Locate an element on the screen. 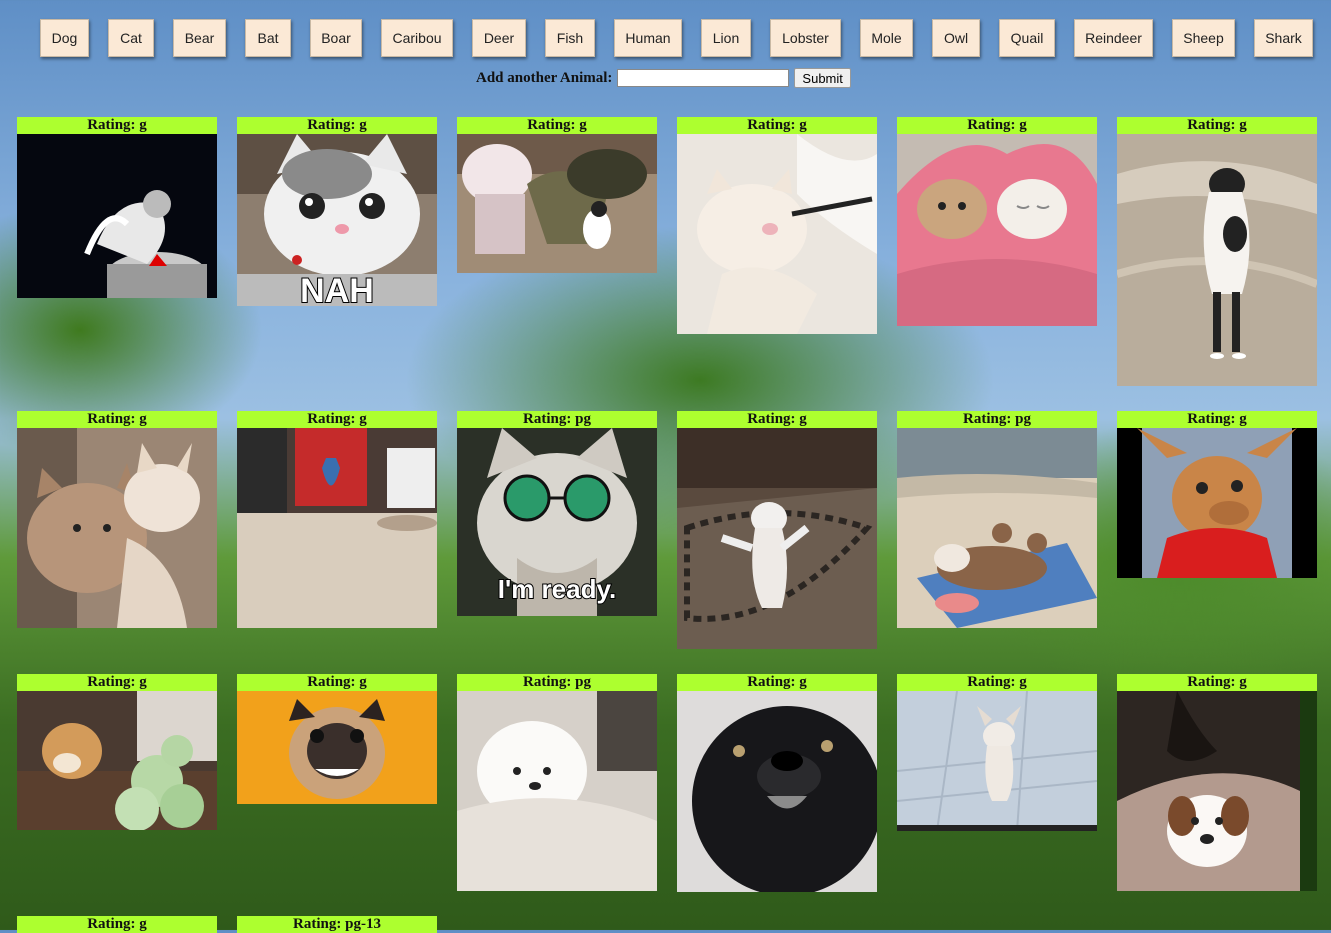  animal-button-fish: Fish is located at coordinates (570, 38).